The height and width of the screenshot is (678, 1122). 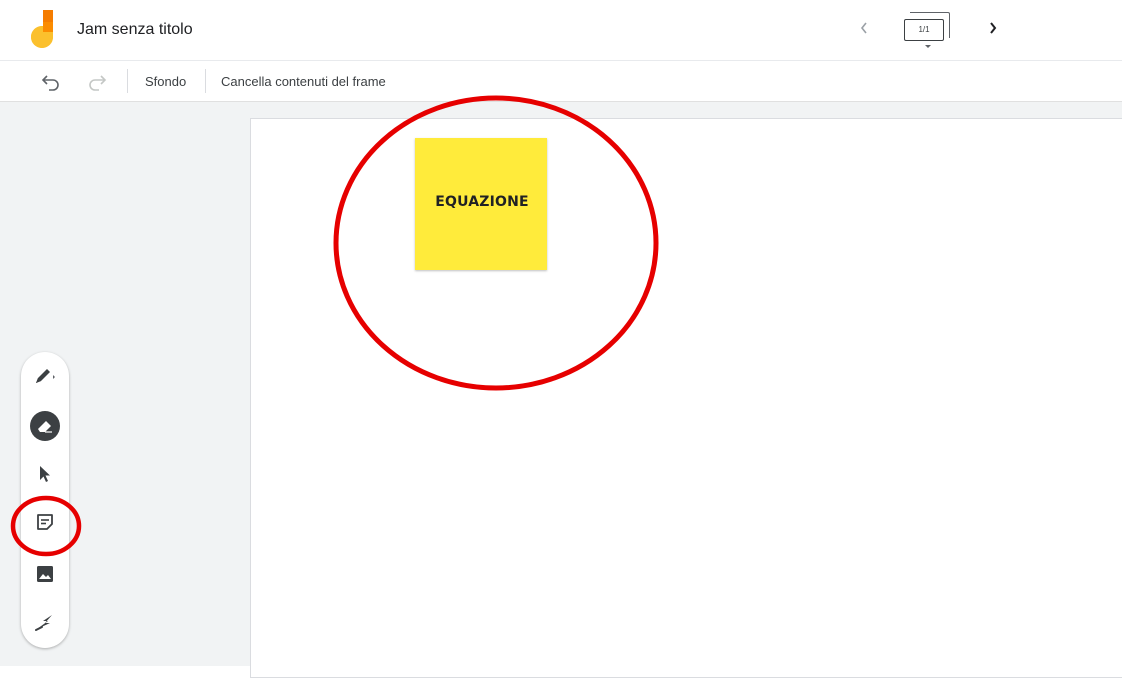 I want to click on next-frame-button, so click(x=993, y=28).